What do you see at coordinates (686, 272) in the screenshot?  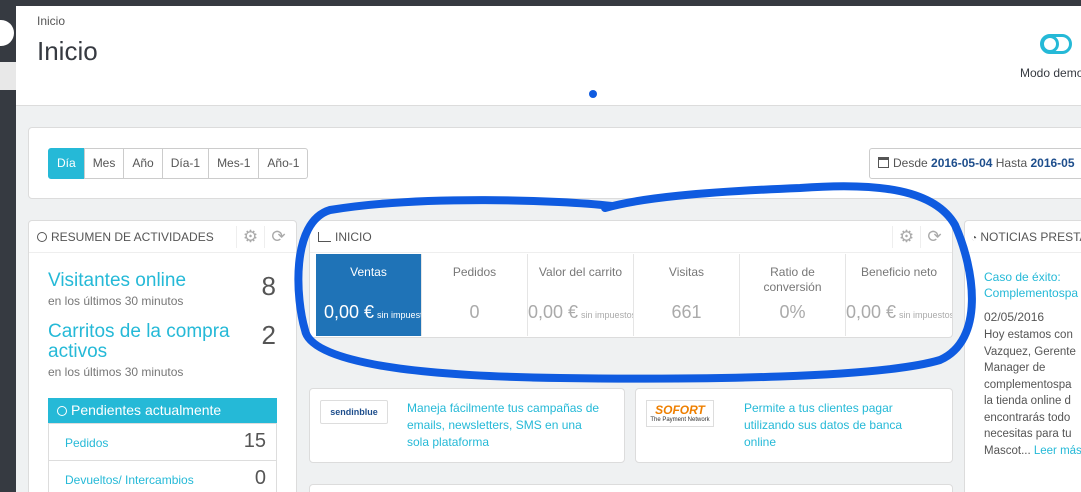 I see `kpi-label: Visitas` at bounding box center [686, 272].